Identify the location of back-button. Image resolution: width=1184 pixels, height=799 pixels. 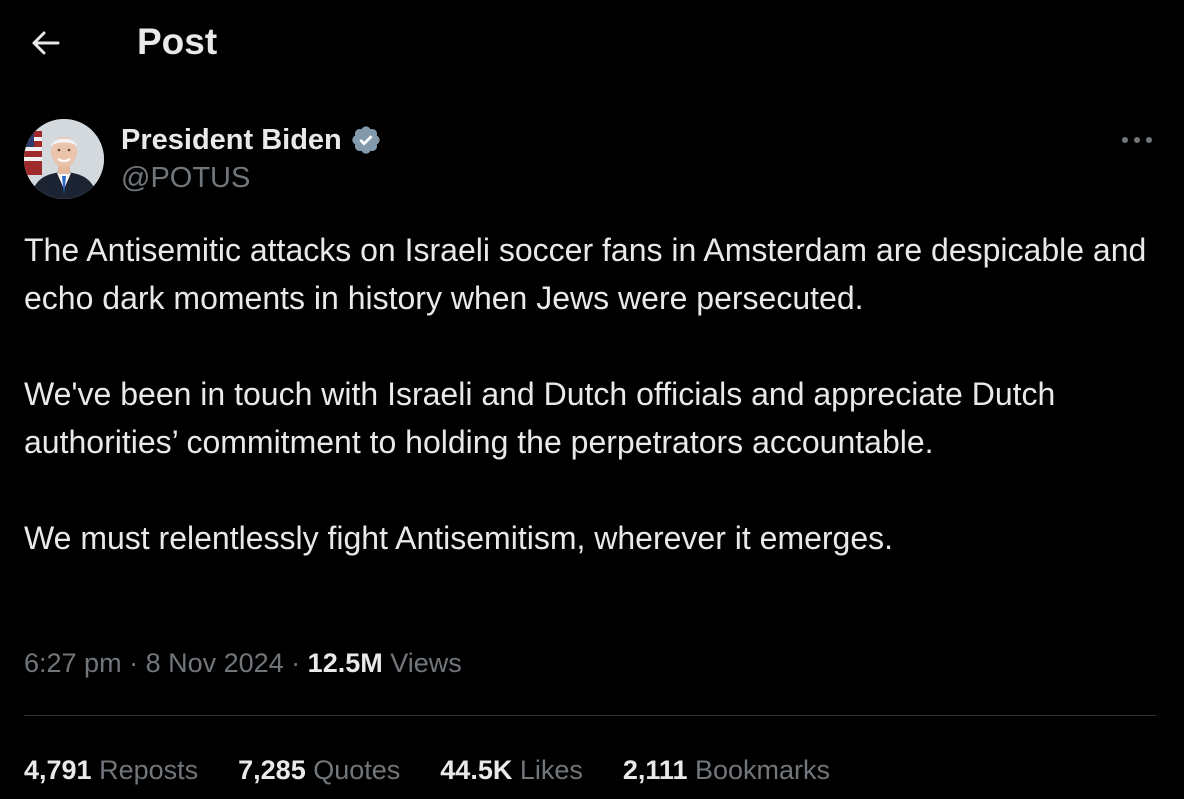
(45, 43).